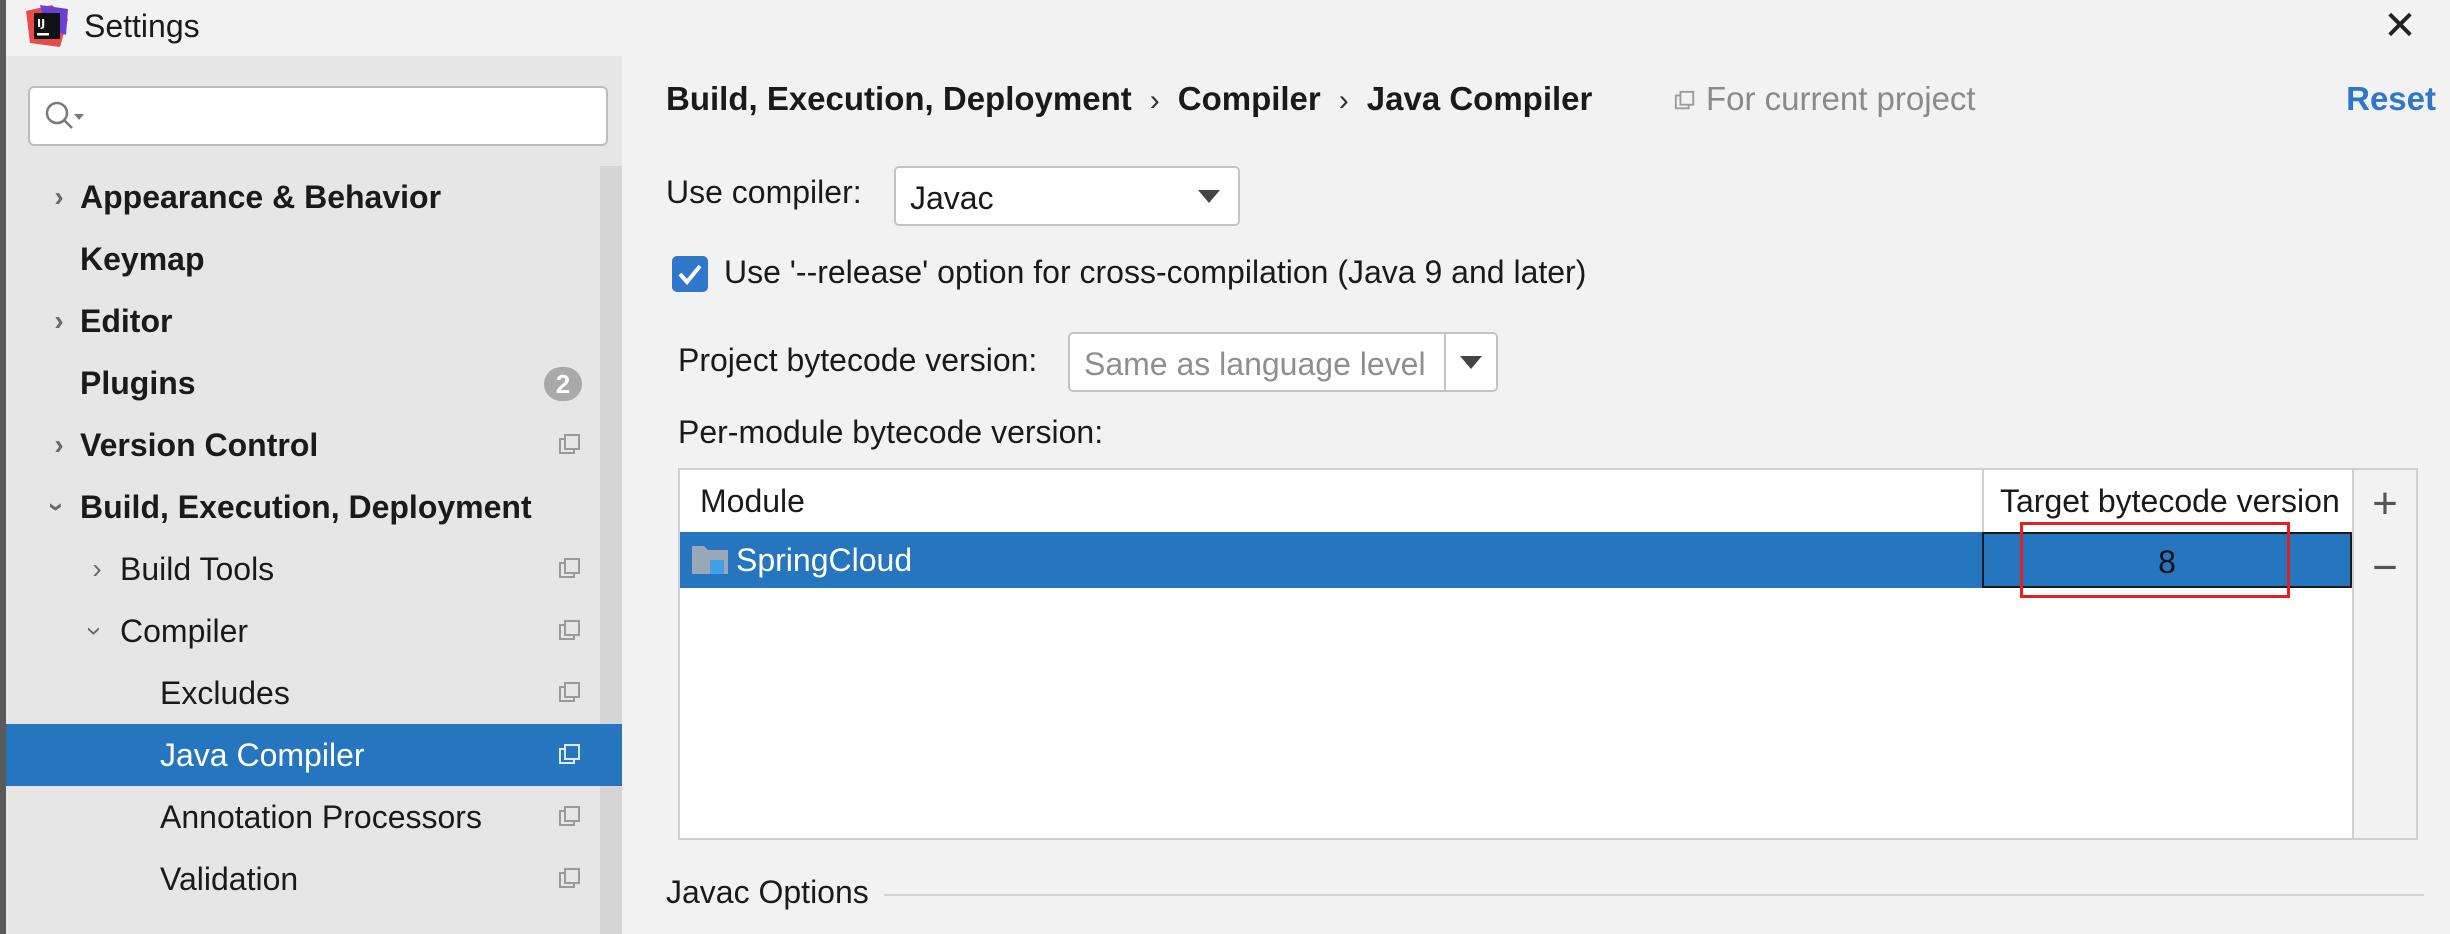  What do you see at coordinates (318, 116) in the screenshot?
I see `search-input` at bounding box center [318, 116].